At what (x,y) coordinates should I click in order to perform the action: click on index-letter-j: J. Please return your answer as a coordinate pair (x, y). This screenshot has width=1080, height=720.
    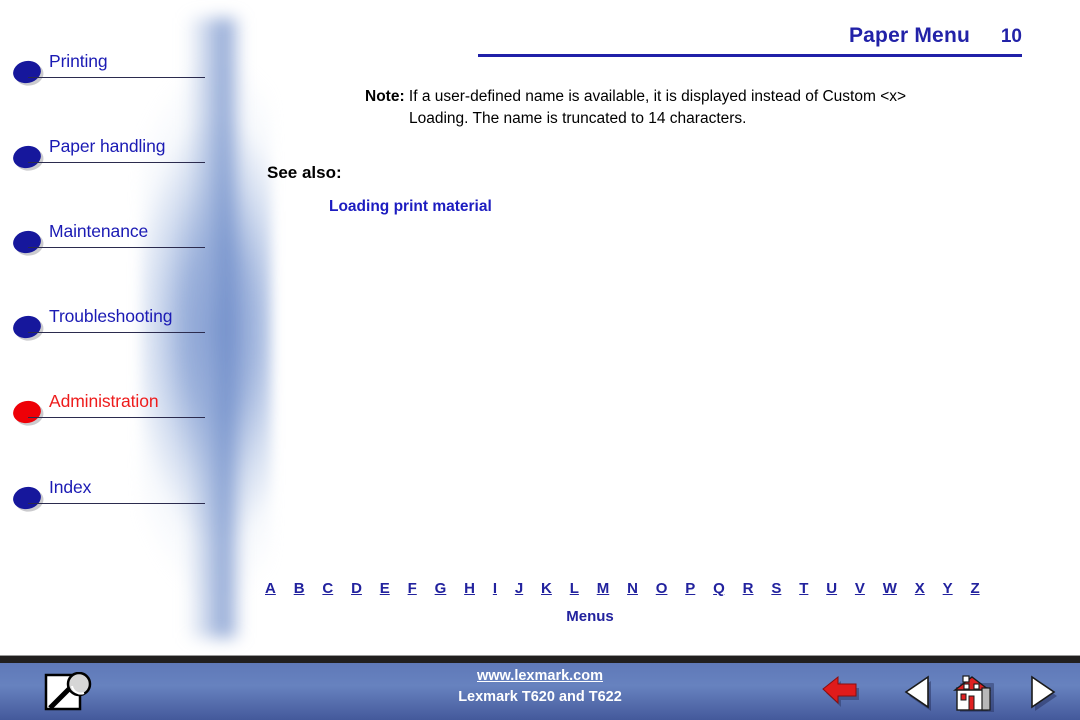
    Looking at the image, I should click on (519, 588).